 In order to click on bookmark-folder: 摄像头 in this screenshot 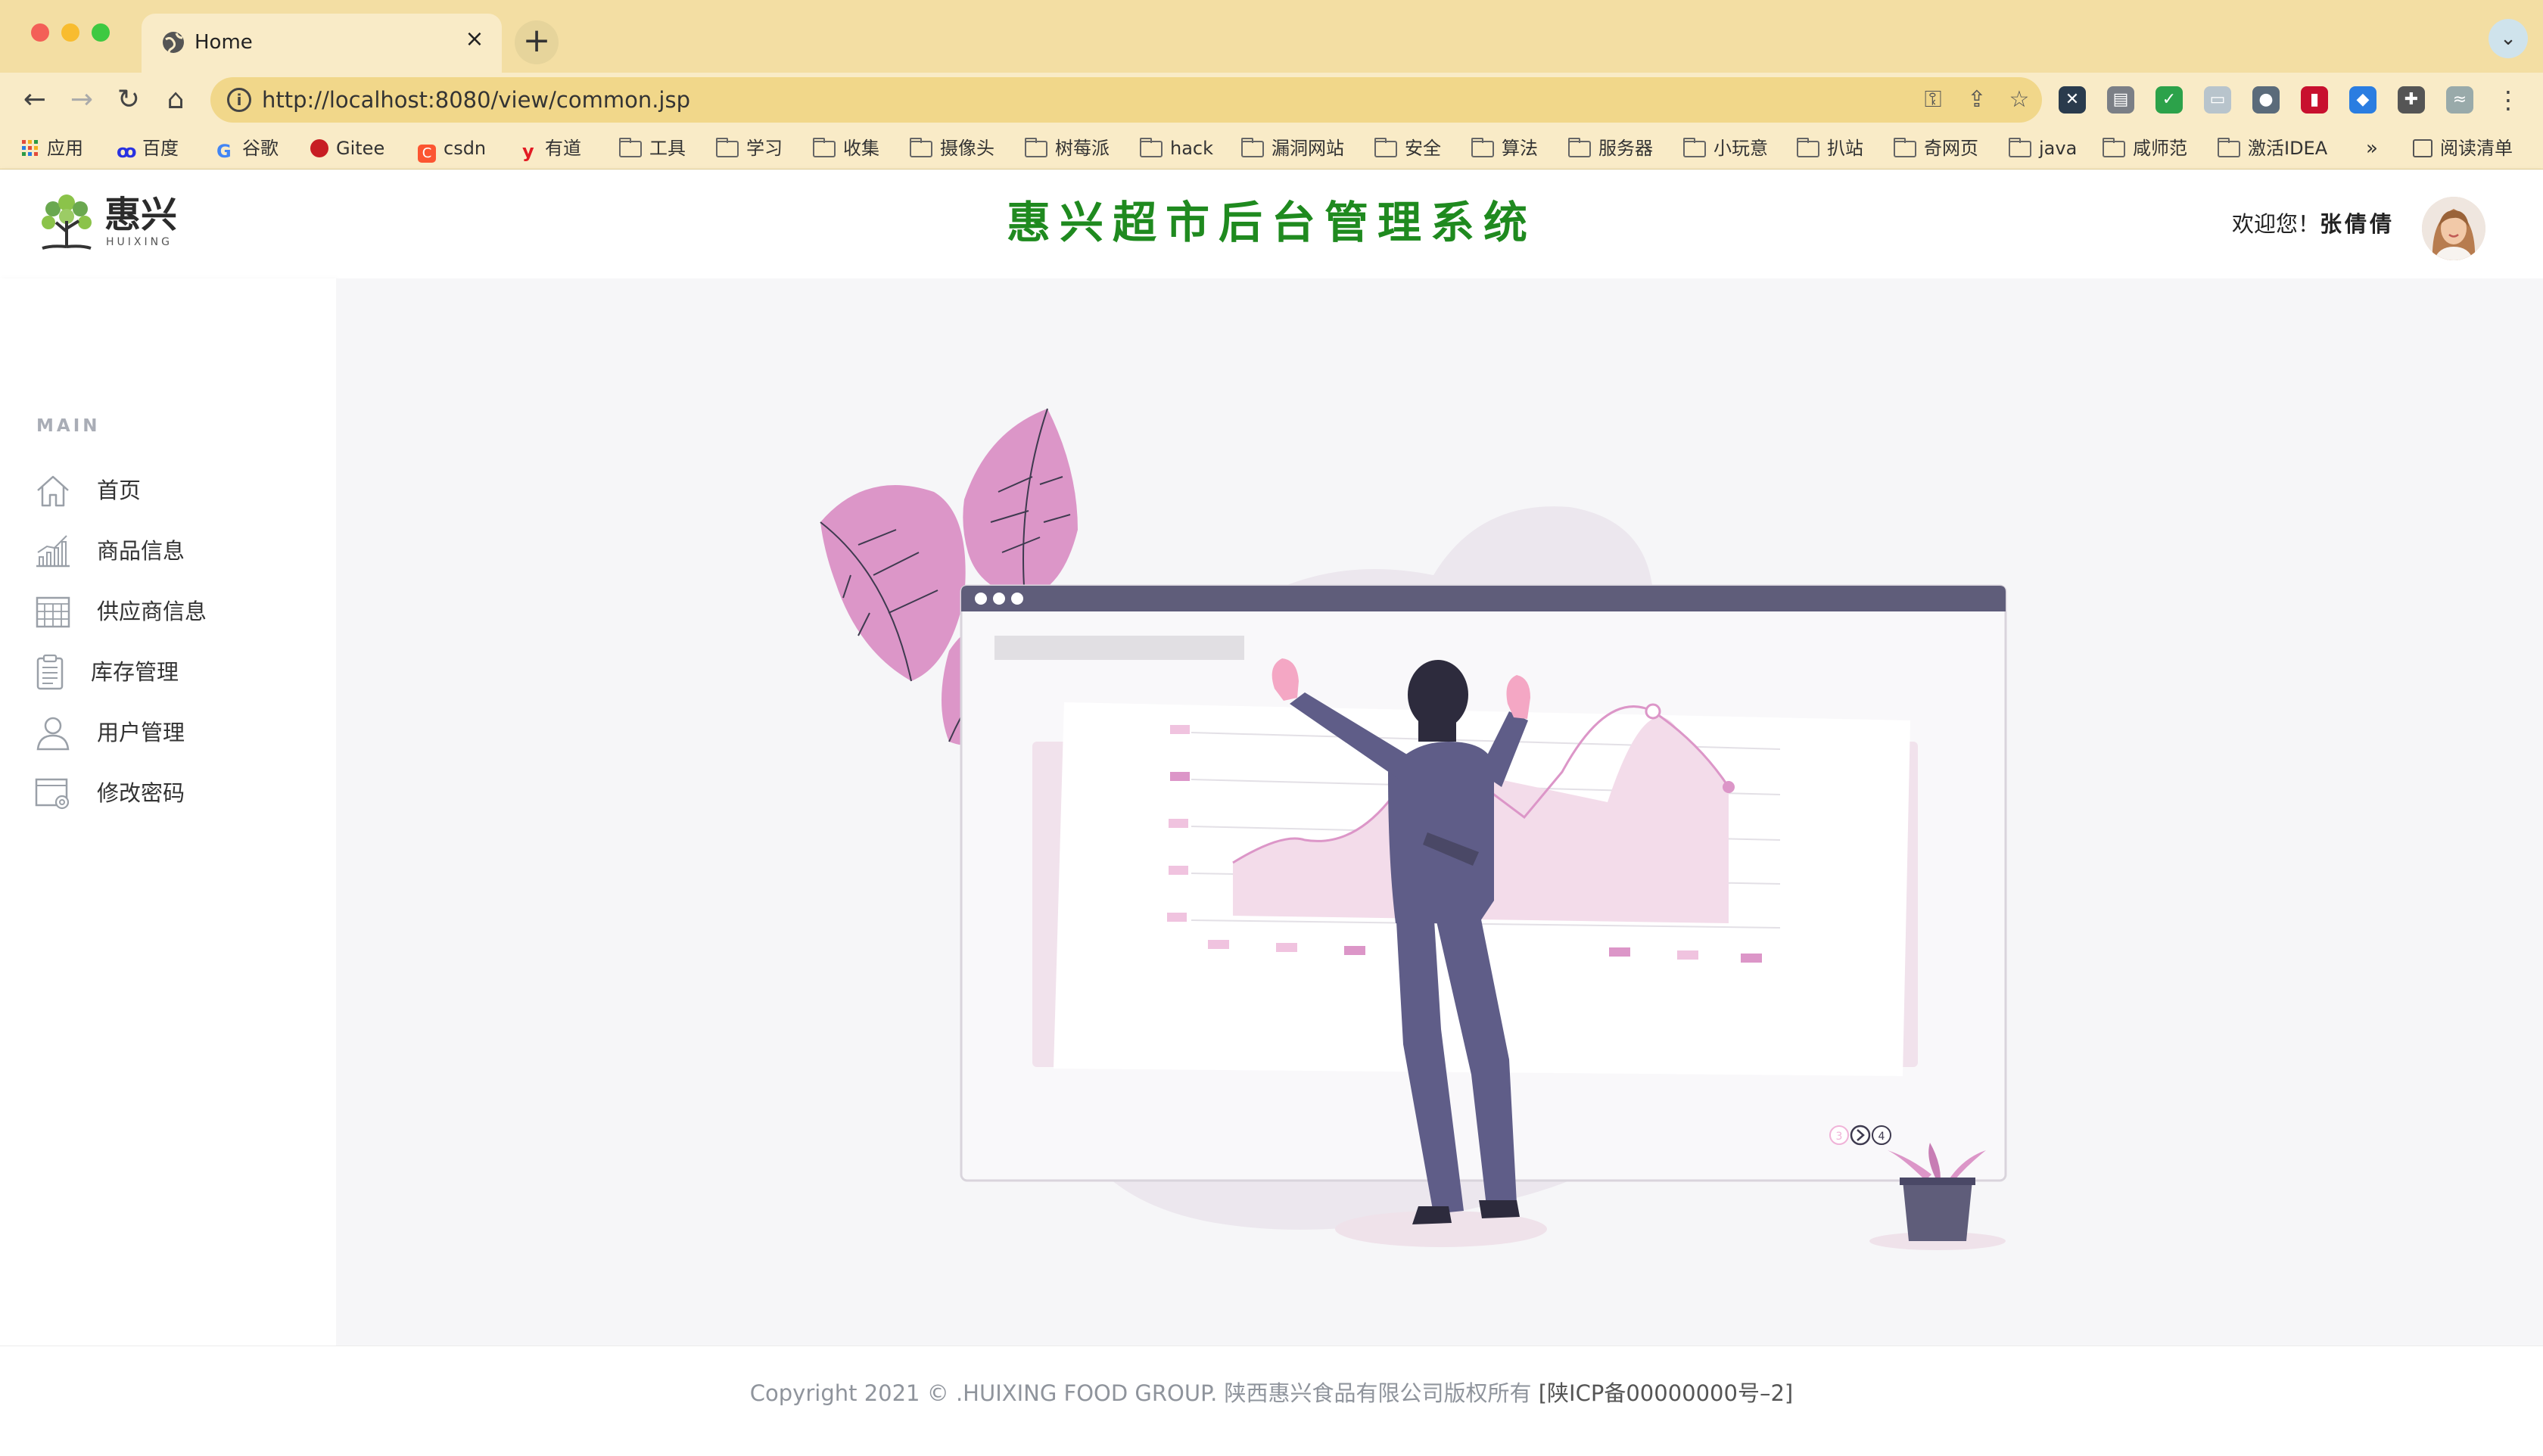, I will do `click(952, 148)`.